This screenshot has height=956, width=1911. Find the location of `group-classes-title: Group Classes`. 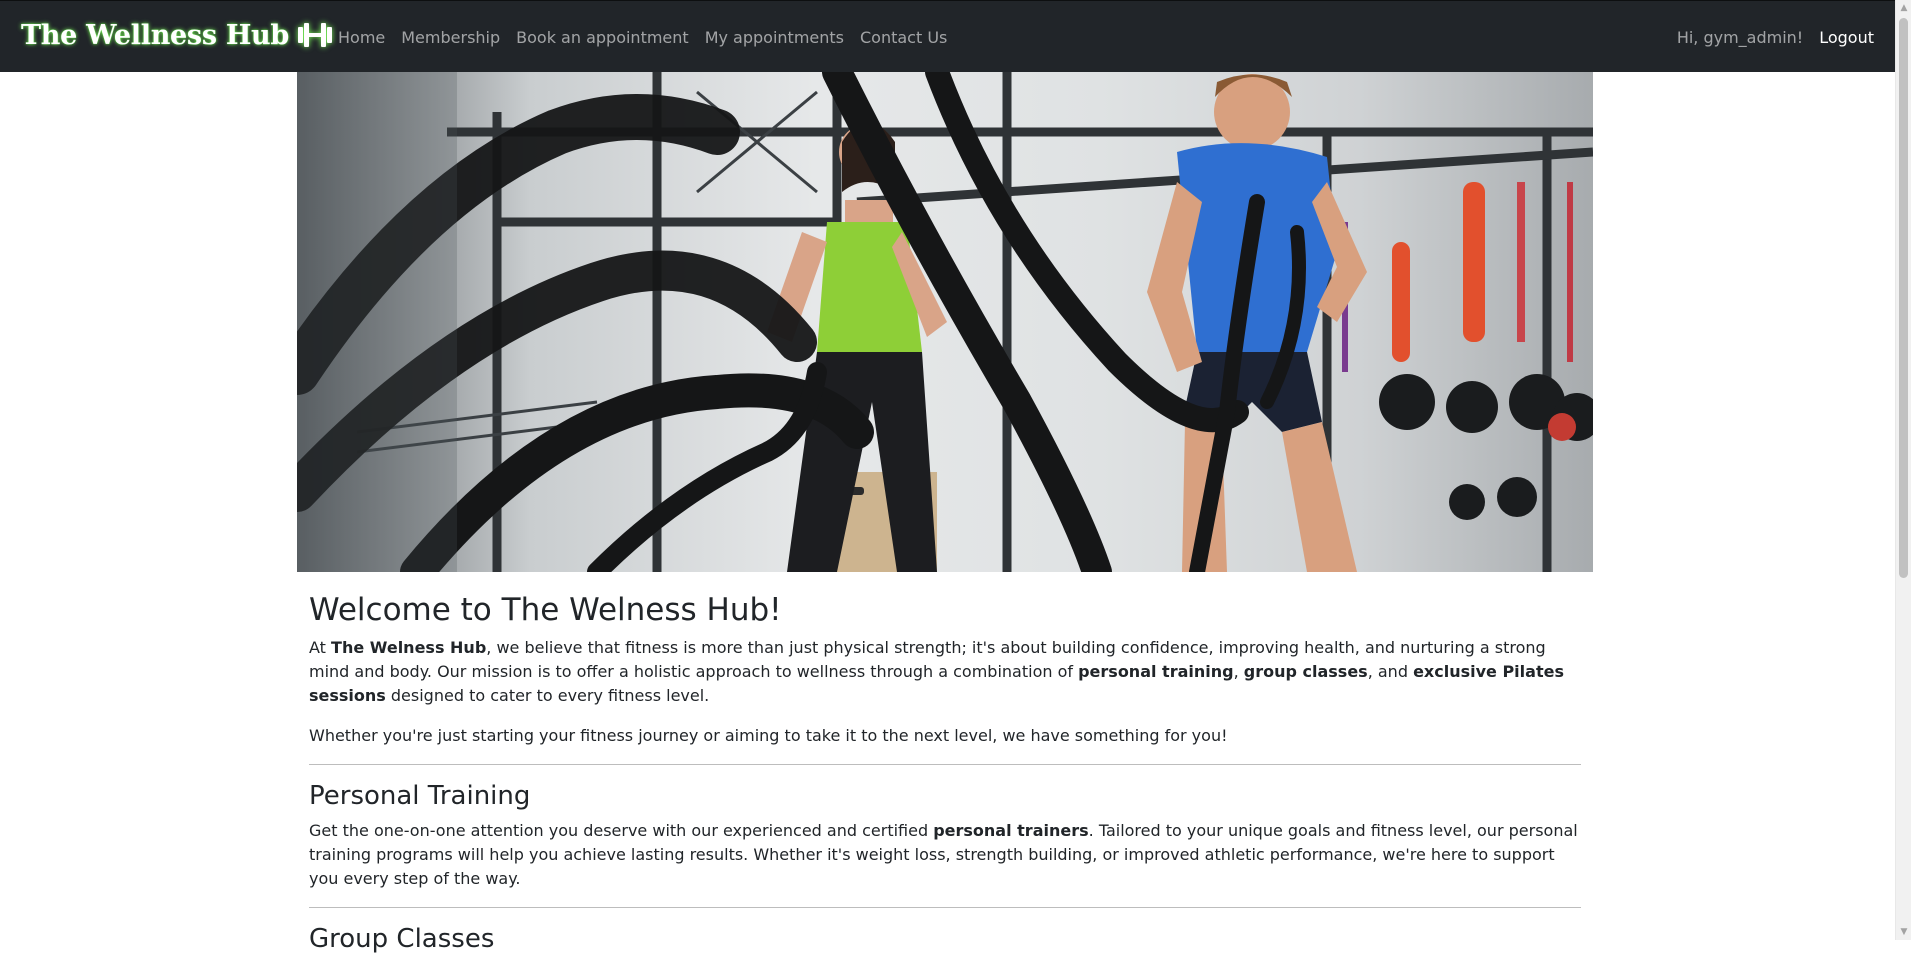

group-classes-title: Group Classes is located at coordinates (402, 939).